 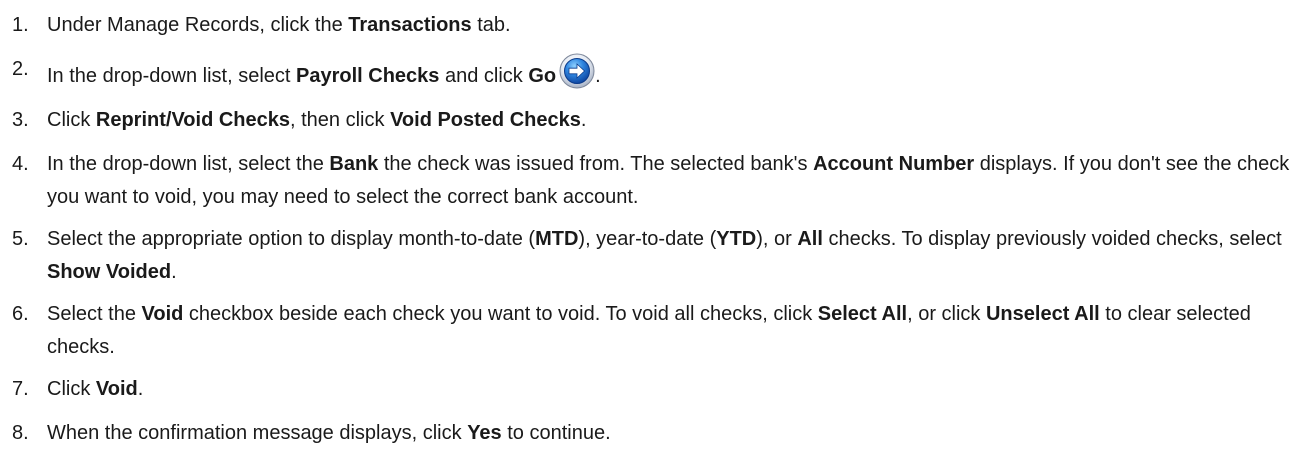 I want to click on ui-term-yes: Yes, so click(x=484, y=433).